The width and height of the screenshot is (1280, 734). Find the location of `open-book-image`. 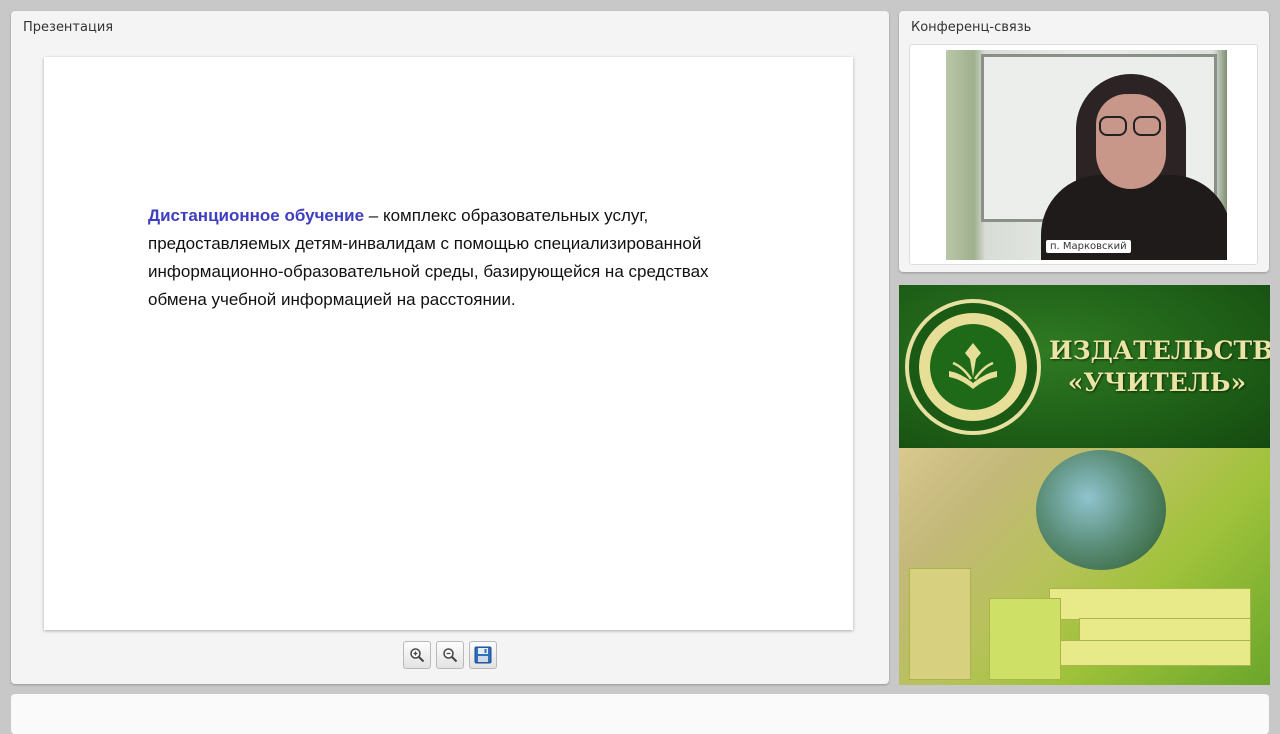

open-book-image is located at coordinates (1150, 604).